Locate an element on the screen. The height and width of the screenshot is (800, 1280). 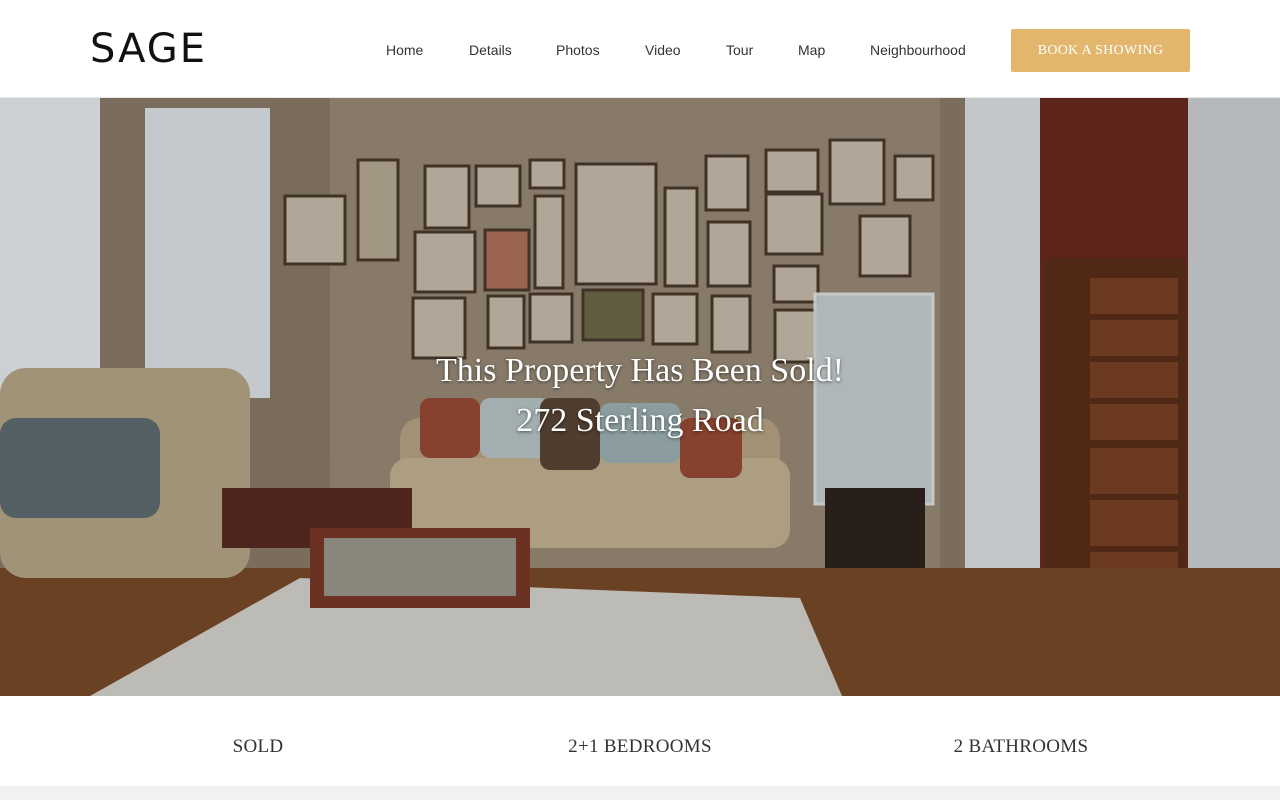
book-showing-button: BOOK A SHOWING is located at coordinates (1100, 50).